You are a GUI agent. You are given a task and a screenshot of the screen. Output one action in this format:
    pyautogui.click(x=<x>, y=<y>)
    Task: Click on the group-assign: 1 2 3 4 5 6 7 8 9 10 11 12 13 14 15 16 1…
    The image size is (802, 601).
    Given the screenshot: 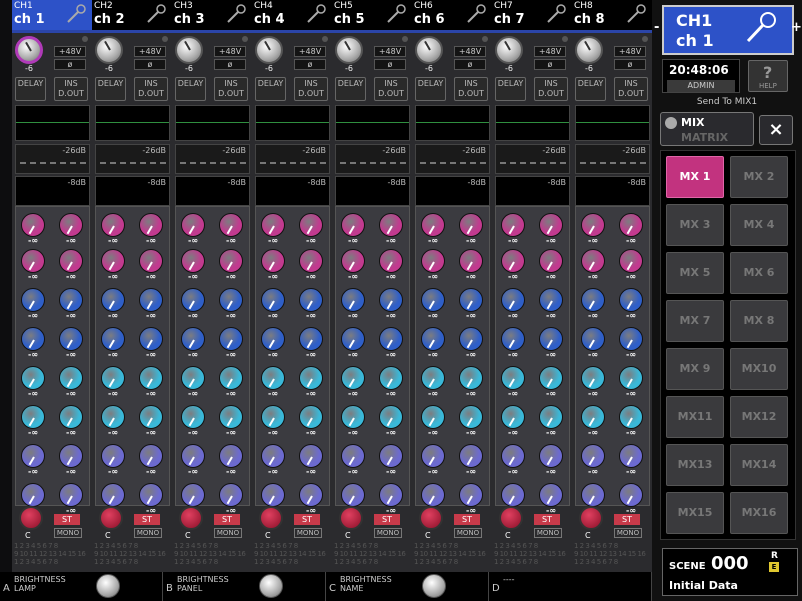 What is the action you would take?
    pyautogui.click(x=372, y=554)
    